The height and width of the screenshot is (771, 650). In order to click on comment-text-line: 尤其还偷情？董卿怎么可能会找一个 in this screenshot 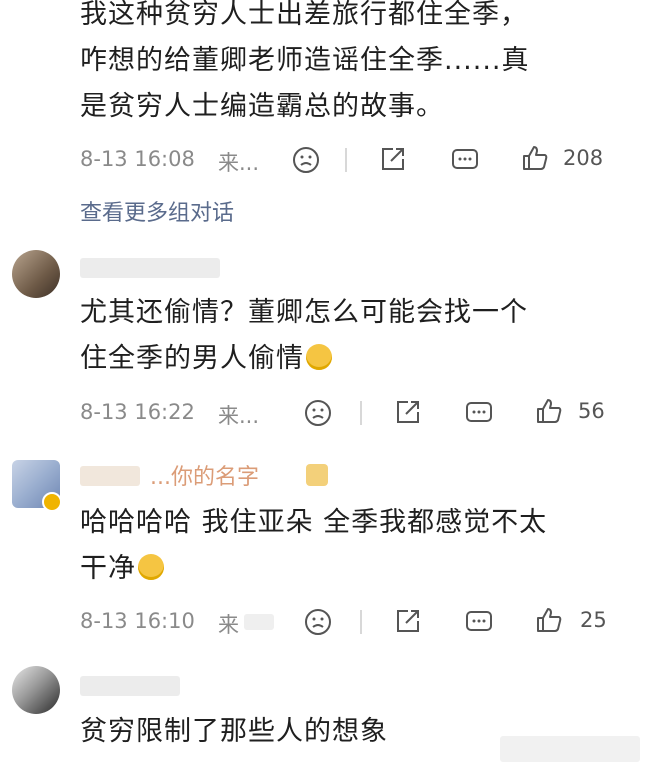, I will do `click(304, 312)`.